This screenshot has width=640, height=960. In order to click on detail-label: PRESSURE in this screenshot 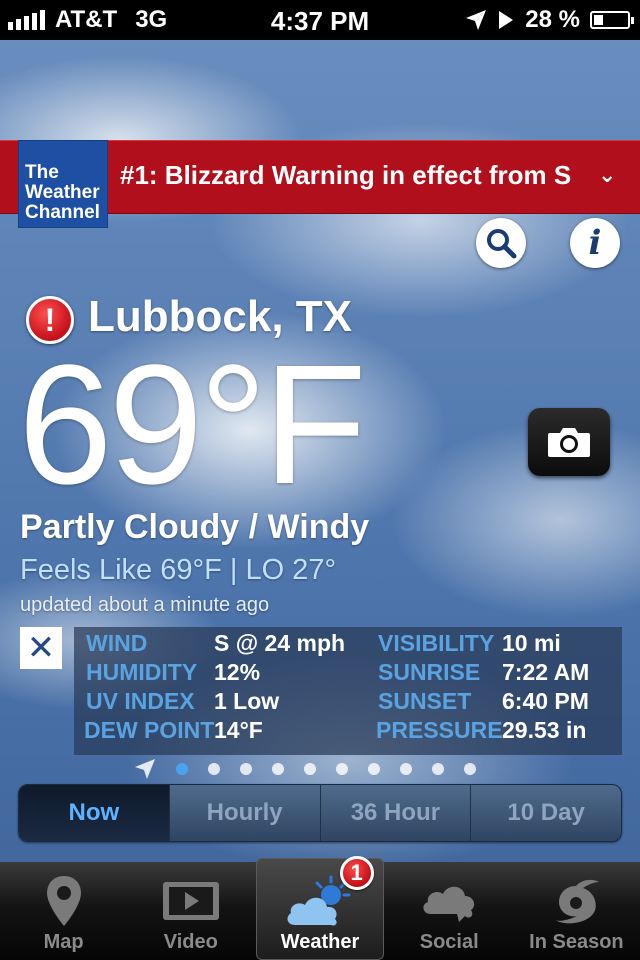, I will do `click(439, 730)`.